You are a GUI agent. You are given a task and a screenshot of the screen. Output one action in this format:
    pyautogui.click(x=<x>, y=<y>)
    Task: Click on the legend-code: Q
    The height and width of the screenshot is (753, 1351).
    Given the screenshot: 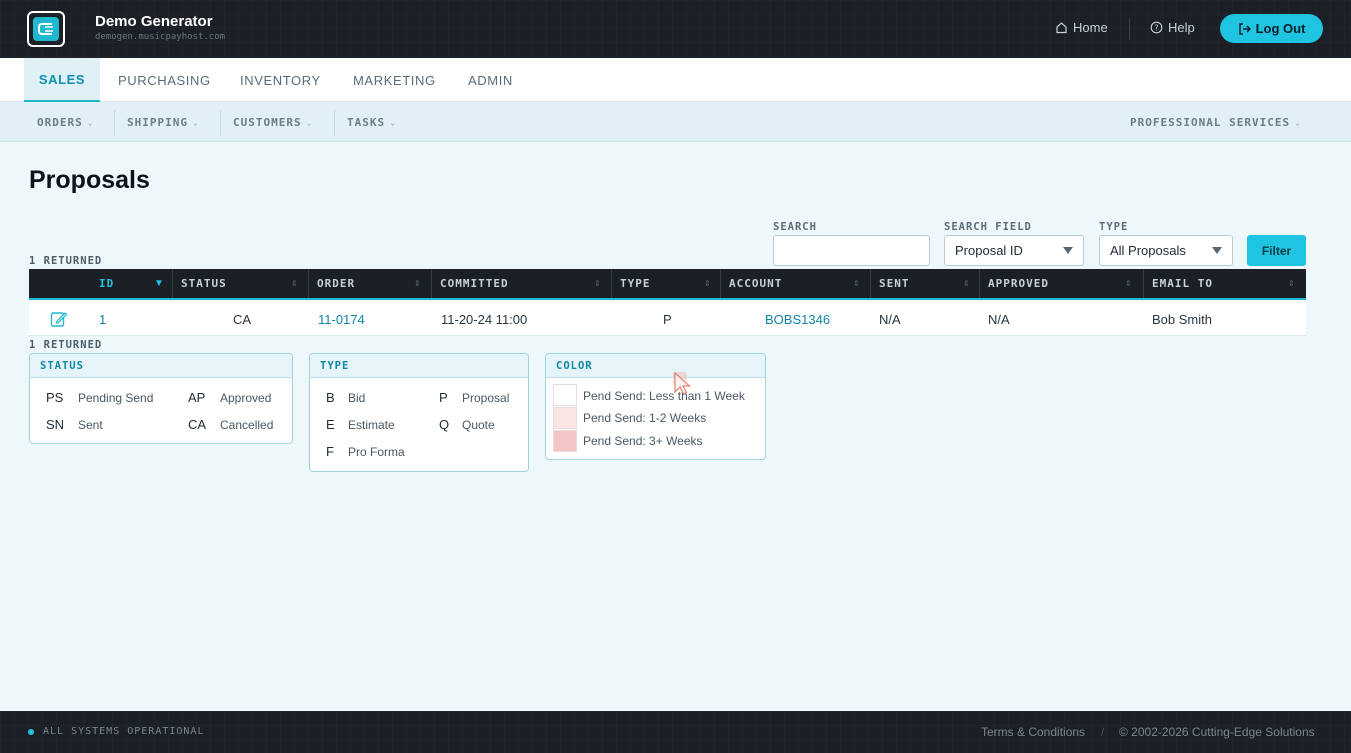 What is the action you would take?
    pyautogui.click(x=444, y=424)
    